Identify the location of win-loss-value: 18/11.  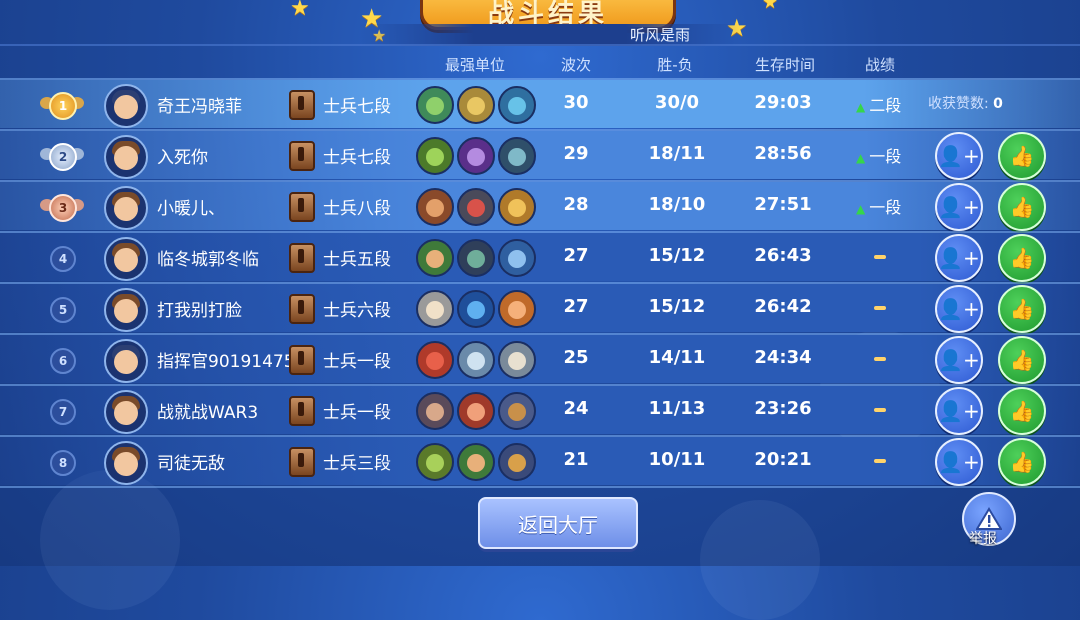
(677, 153).